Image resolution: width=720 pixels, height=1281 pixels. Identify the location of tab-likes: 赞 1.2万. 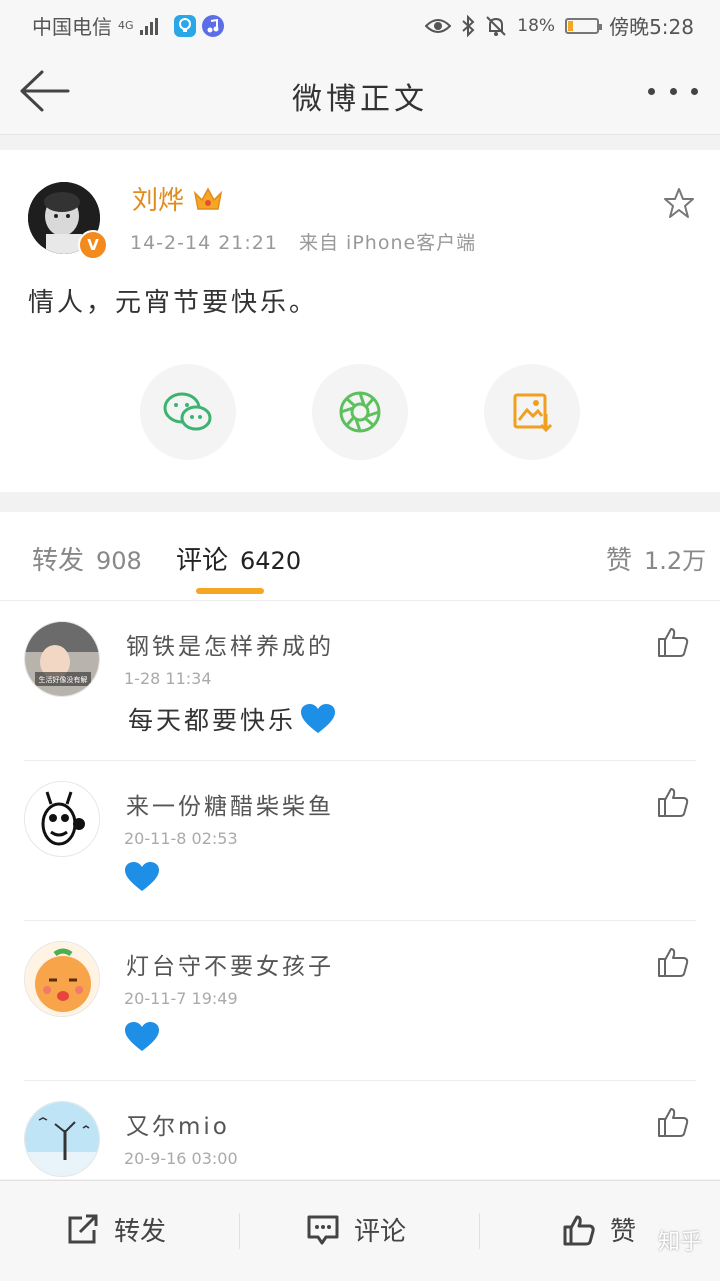
(656, 558).